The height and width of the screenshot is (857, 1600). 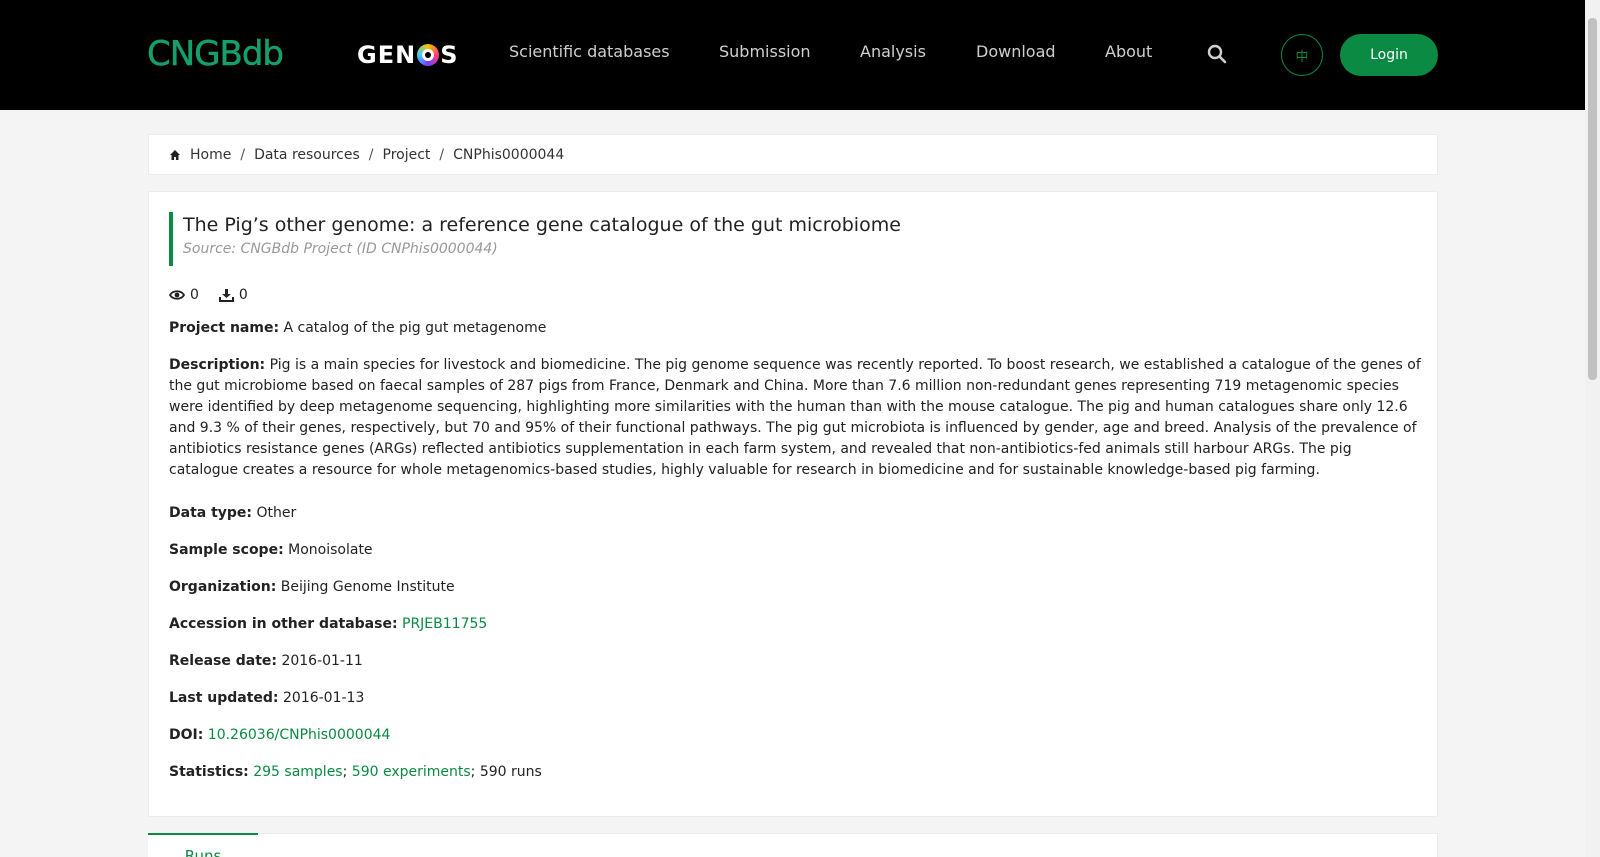 I want to click on breadcrumb-current: CNPhis0000044, so click(x=509, y=154).